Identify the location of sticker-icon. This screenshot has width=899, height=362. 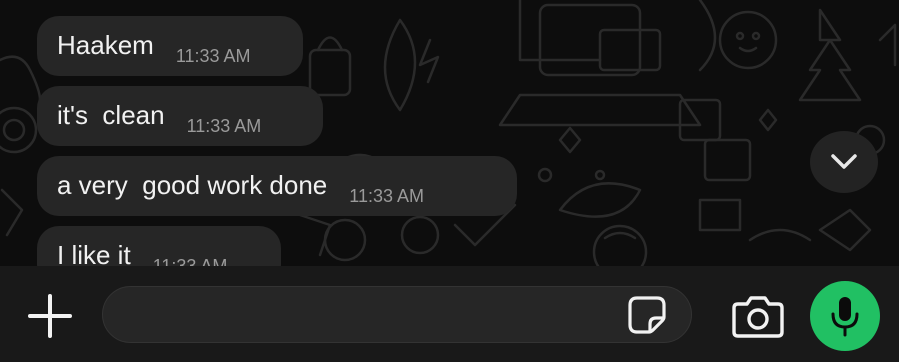
(647, 315).